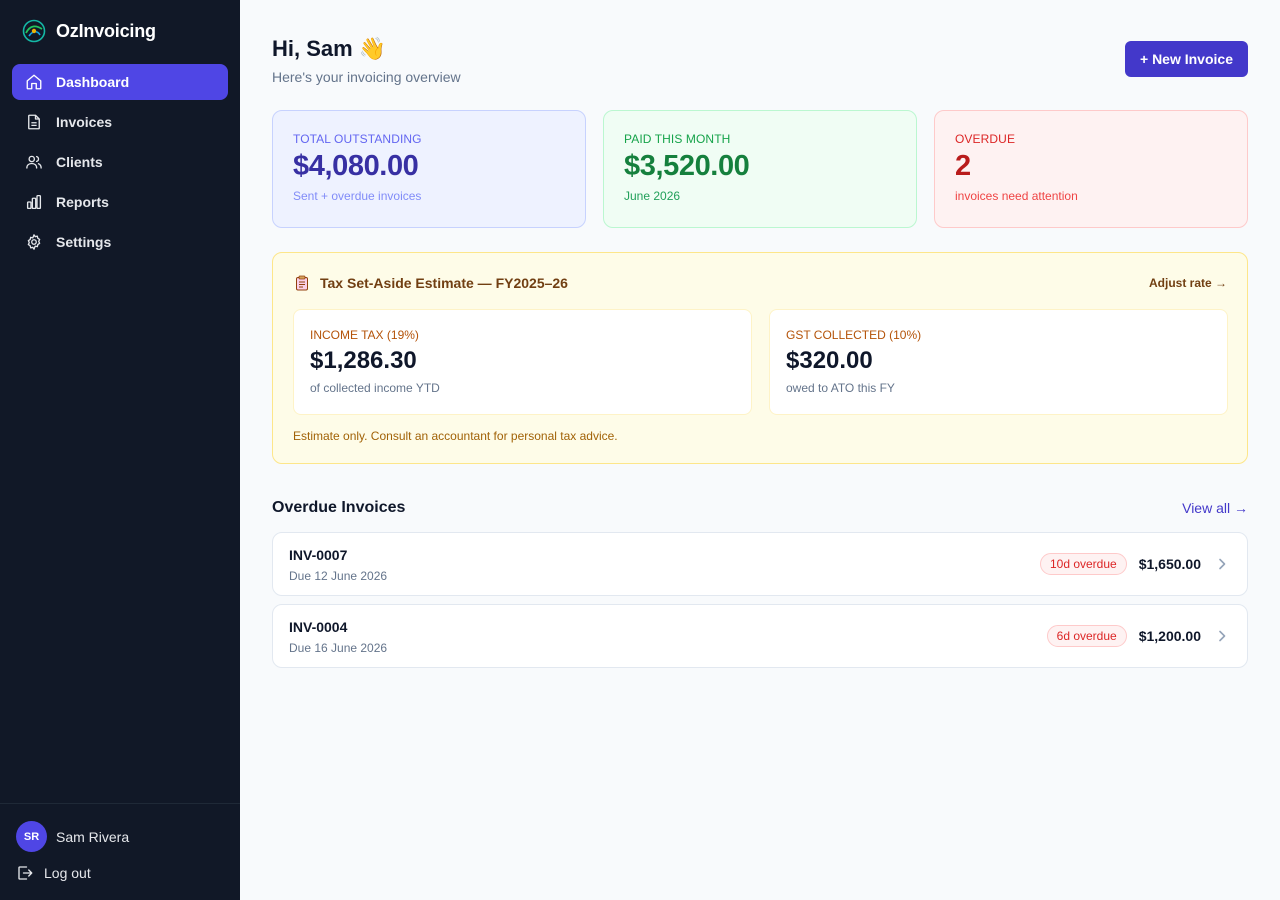 Image resolution: width=1280 pixels, height=900 pixels. I want to click on invoice-meta: 10d overdue $1,650.00, so click(1134, 564).